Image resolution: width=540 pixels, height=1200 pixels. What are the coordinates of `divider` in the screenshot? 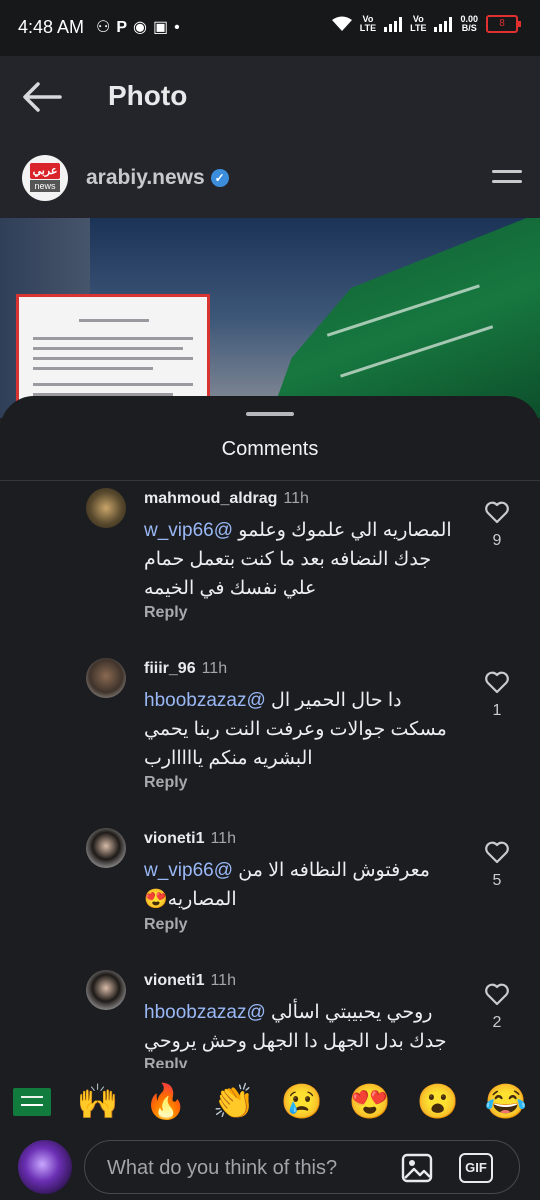 It's located at (270, 480).